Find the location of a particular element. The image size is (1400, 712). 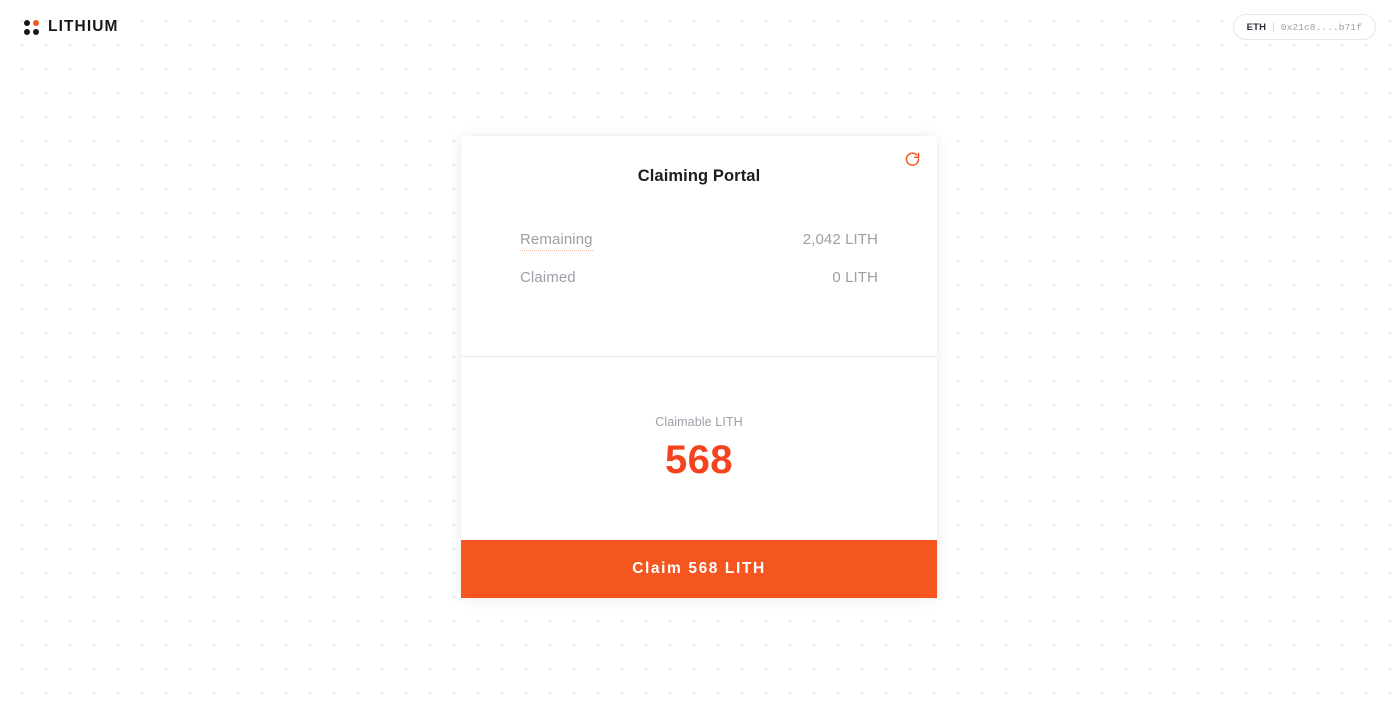

stat-value-claimed: 0 LITH is located at coordinates (855, 277).